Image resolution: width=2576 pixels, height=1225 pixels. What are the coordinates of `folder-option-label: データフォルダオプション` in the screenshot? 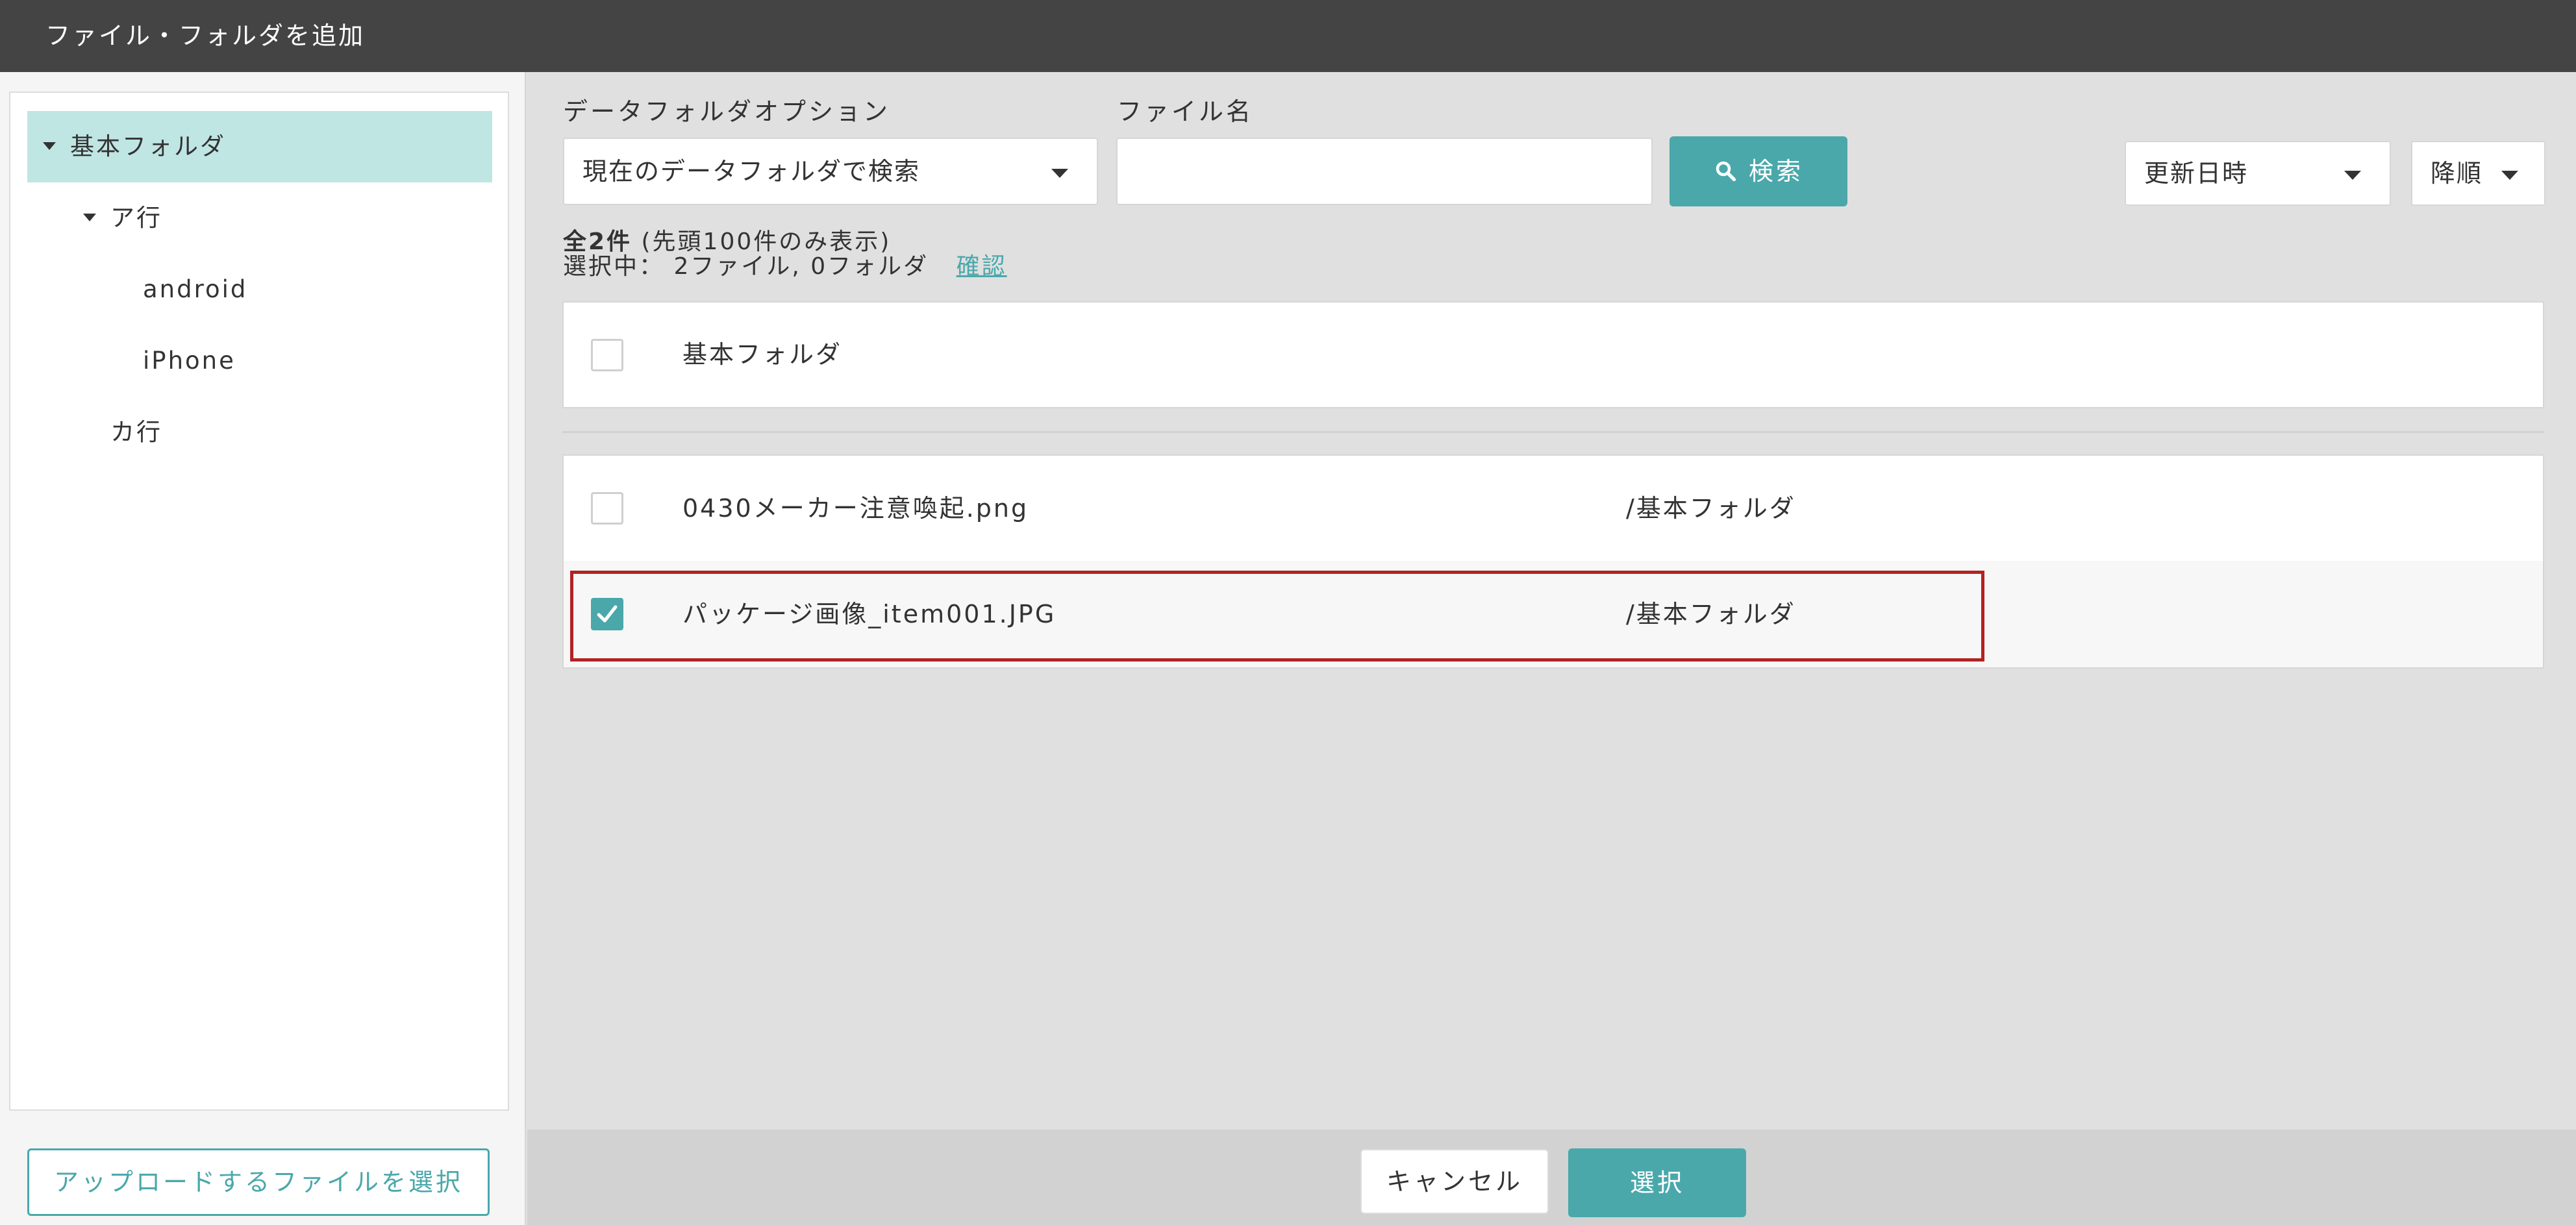 It's located at (727, 112).